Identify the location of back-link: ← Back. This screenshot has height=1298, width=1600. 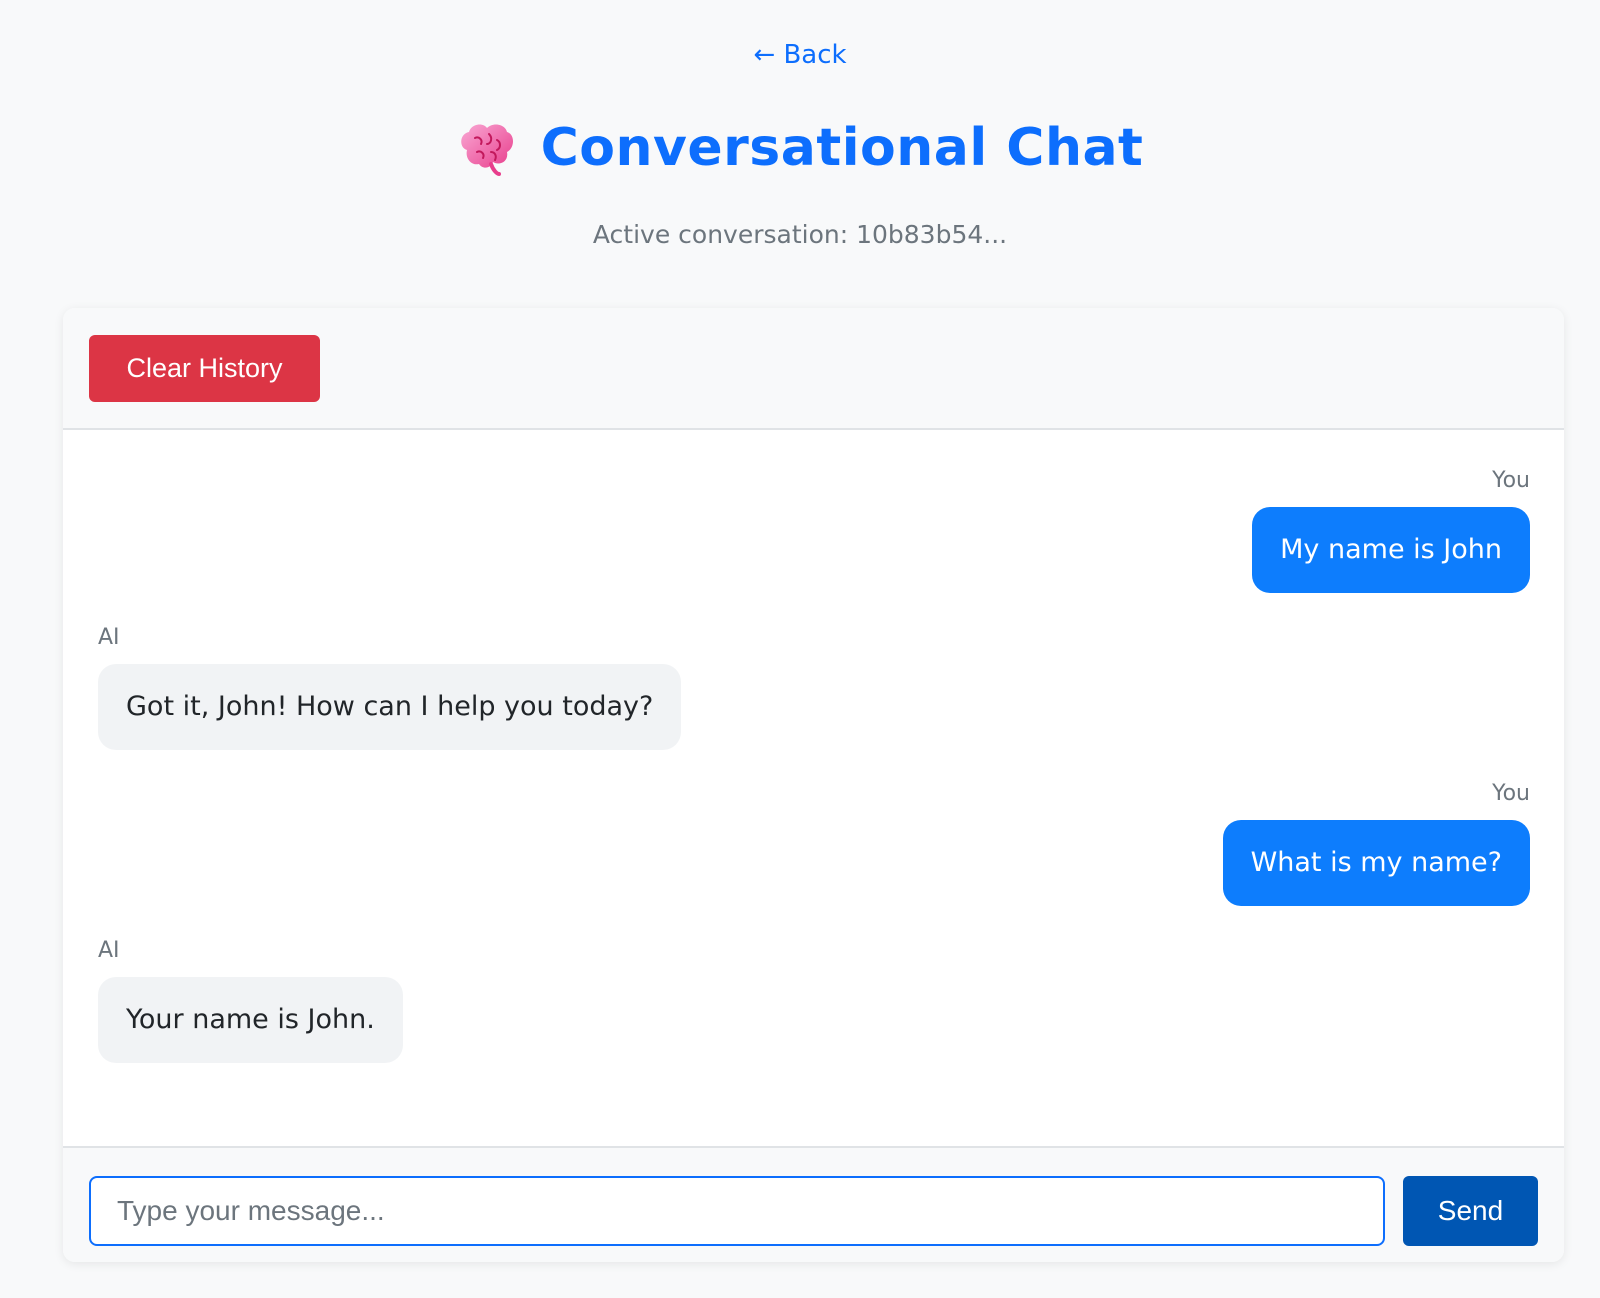
(799, 55).